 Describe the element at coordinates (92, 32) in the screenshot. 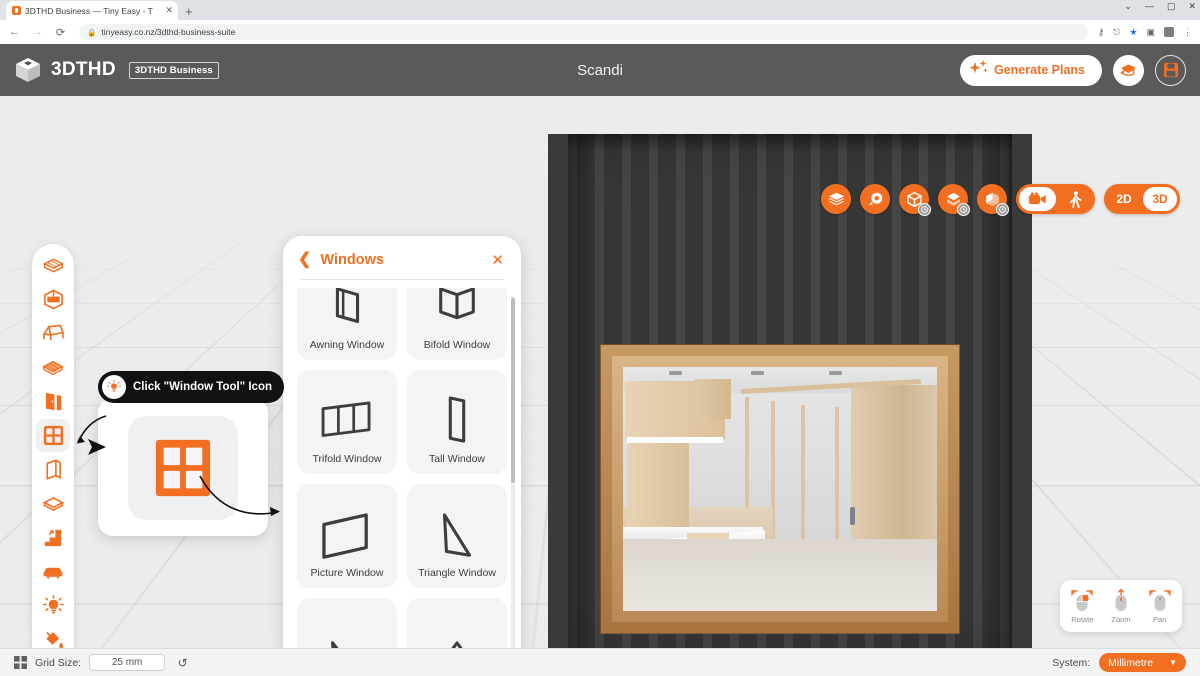

I see `lock-icon: 🔒` at that location.